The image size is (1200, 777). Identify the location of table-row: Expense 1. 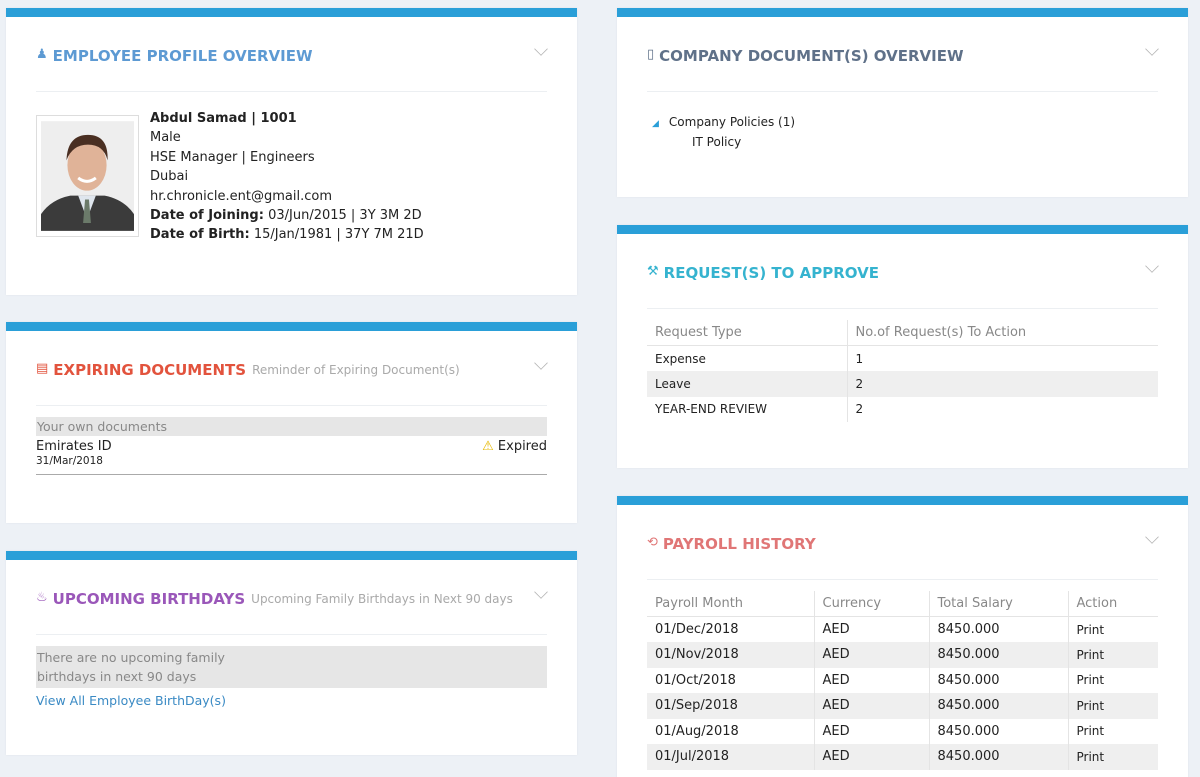
(902, 358).